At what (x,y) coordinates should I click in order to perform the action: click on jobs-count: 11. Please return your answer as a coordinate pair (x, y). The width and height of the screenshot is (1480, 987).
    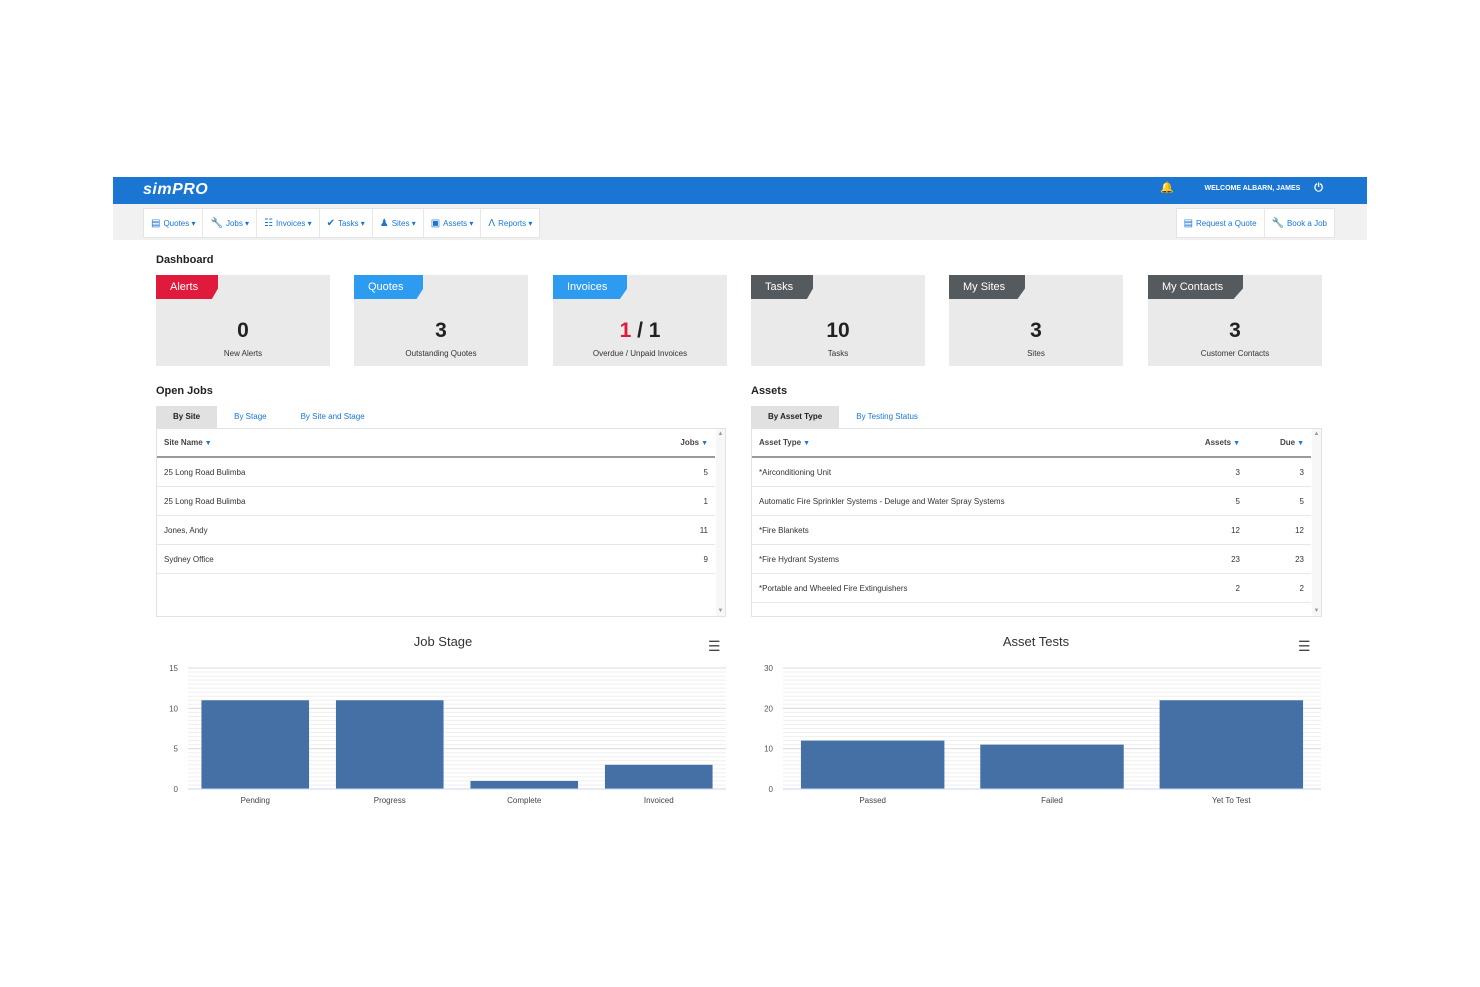
    Looking at the image, I should click on (703, 530).